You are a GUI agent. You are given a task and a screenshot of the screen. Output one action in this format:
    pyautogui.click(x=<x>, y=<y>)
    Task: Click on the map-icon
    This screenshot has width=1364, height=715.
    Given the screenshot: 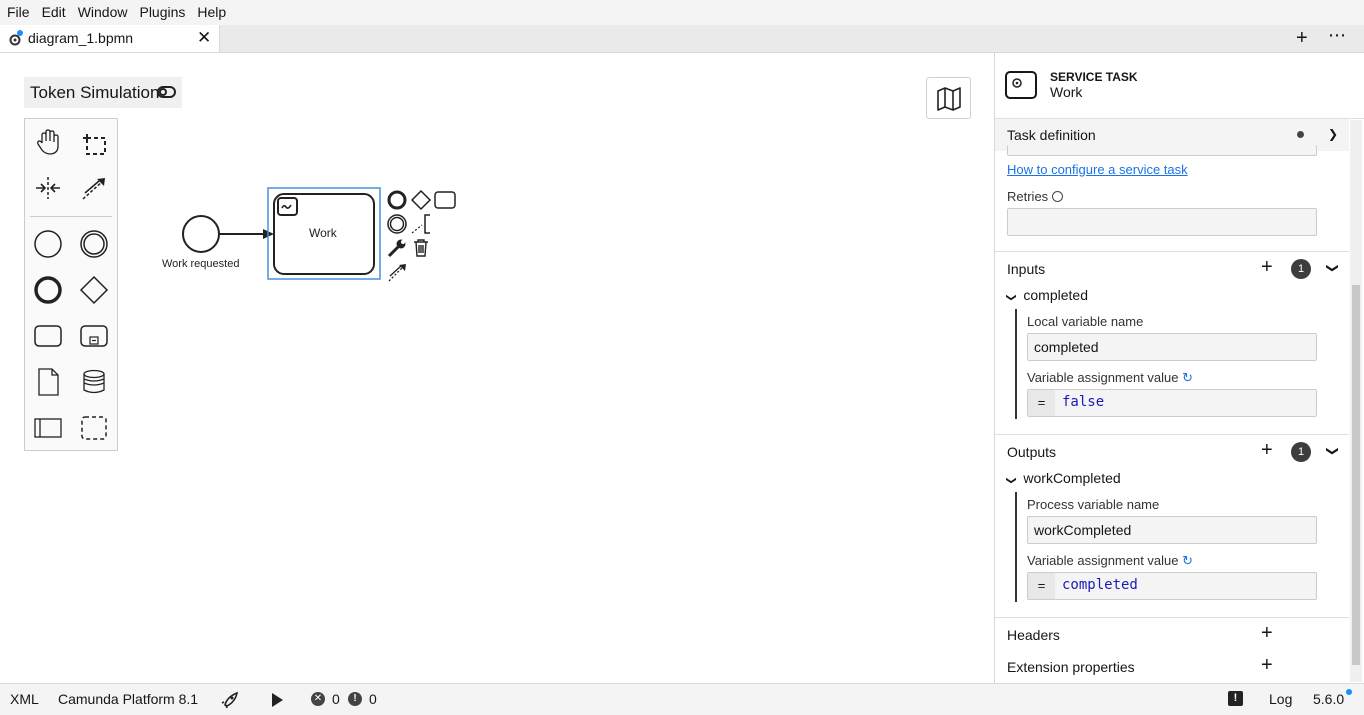 What is the action you would take?
    pyautogui.click(x=949, y=99)
    